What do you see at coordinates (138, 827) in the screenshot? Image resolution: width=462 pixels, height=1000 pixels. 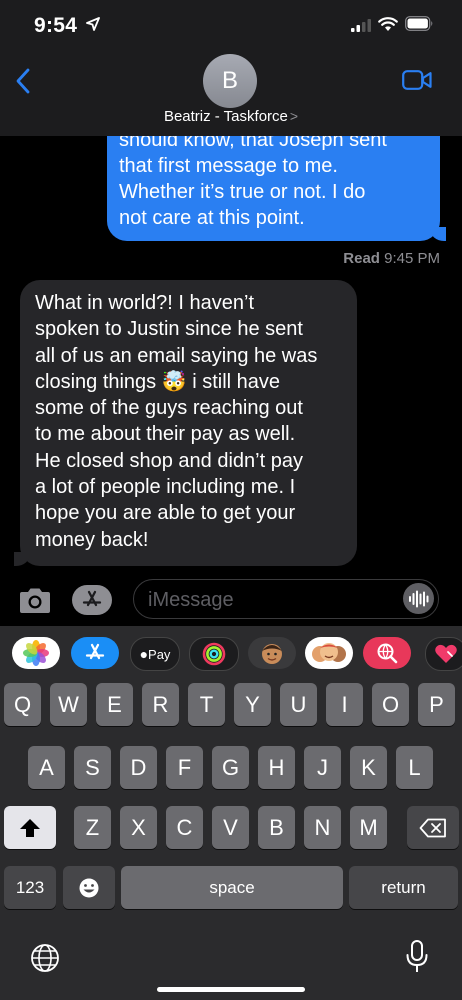 I see `key-x: X` at bounding box center [138, 827].